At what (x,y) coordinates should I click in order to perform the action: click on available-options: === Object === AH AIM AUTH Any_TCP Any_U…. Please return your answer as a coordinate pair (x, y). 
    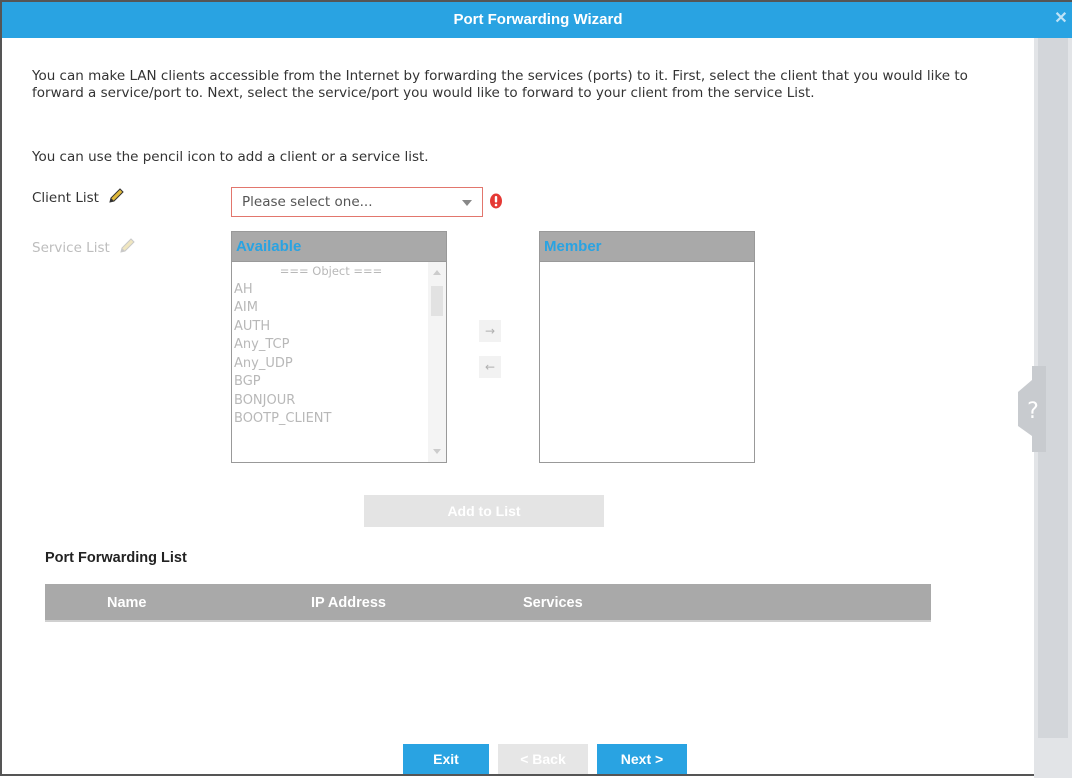
    Looking at the image, I should click on (330, 362).